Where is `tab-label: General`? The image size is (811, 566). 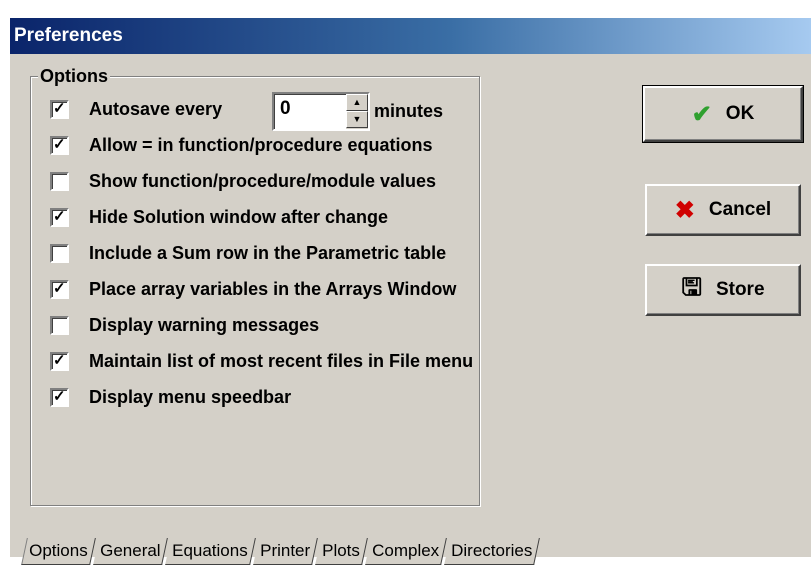 tab-label: General is located at coordinates (130, 550).